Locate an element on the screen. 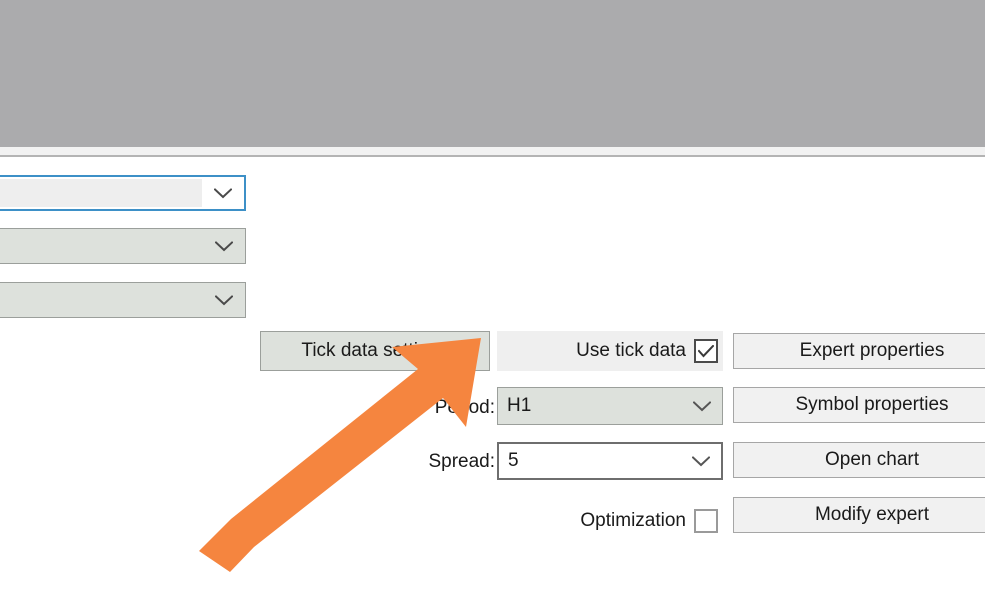  symbol-combobox-value is located at coordinates (101, 246).